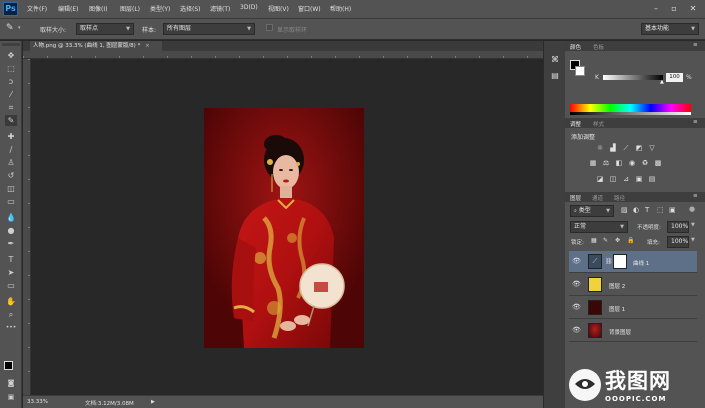  What do you see at coordinates (11, 44) in the screenshot?
I see `toolbox-grip` at bounding box center [11, 44].